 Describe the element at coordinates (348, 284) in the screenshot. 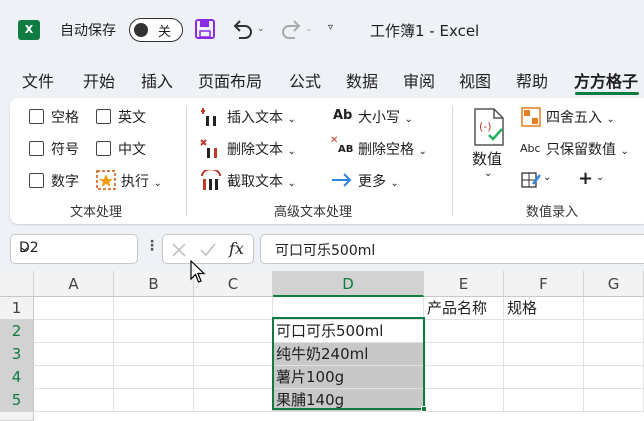

I see `column-header-d: D` at that location.